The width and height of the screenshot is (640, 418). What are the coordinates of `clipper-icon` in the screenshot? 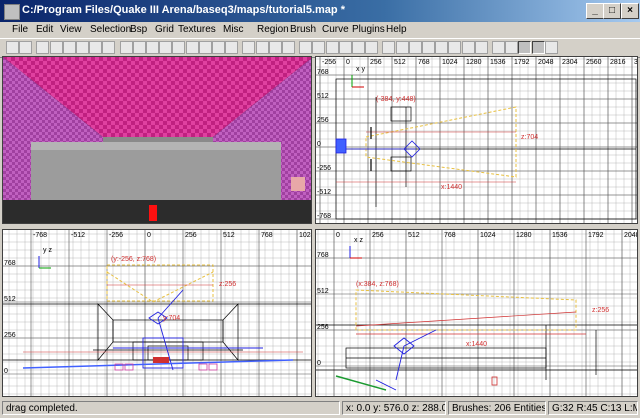 It's located at (218, 47).